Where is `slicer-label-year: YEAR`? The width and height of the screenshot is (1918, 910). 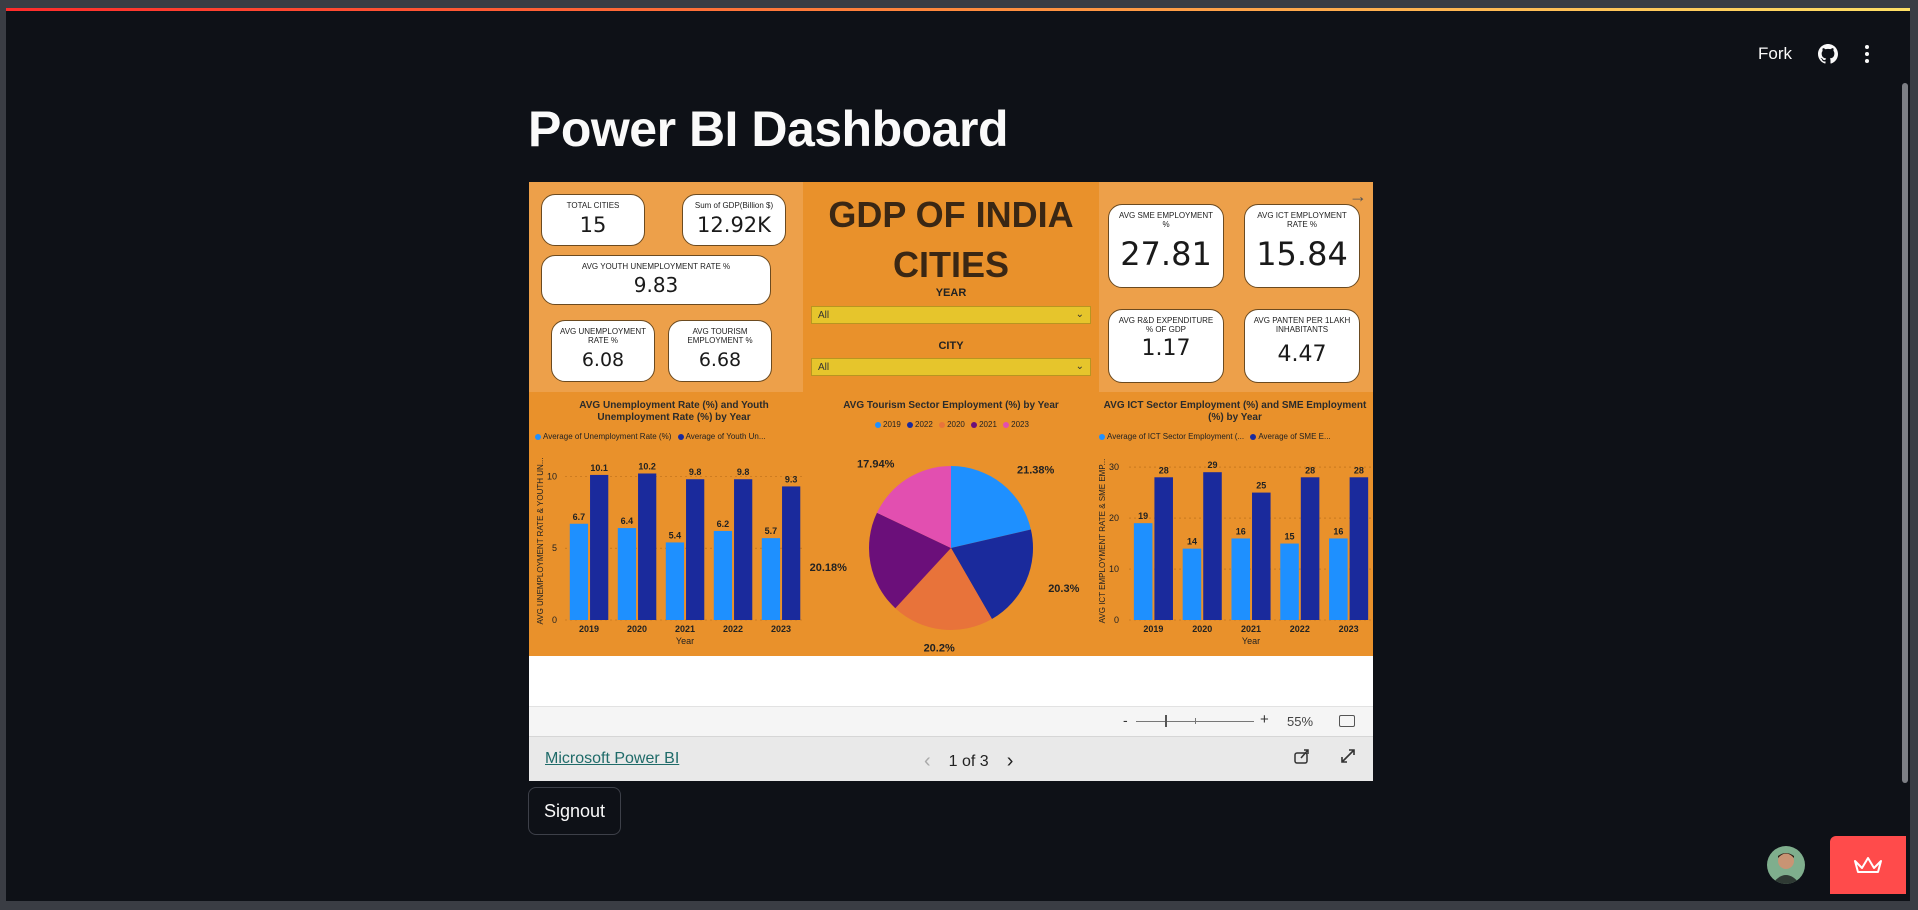 slicer-label-year: YEAR is located at coordinates (951, 293).